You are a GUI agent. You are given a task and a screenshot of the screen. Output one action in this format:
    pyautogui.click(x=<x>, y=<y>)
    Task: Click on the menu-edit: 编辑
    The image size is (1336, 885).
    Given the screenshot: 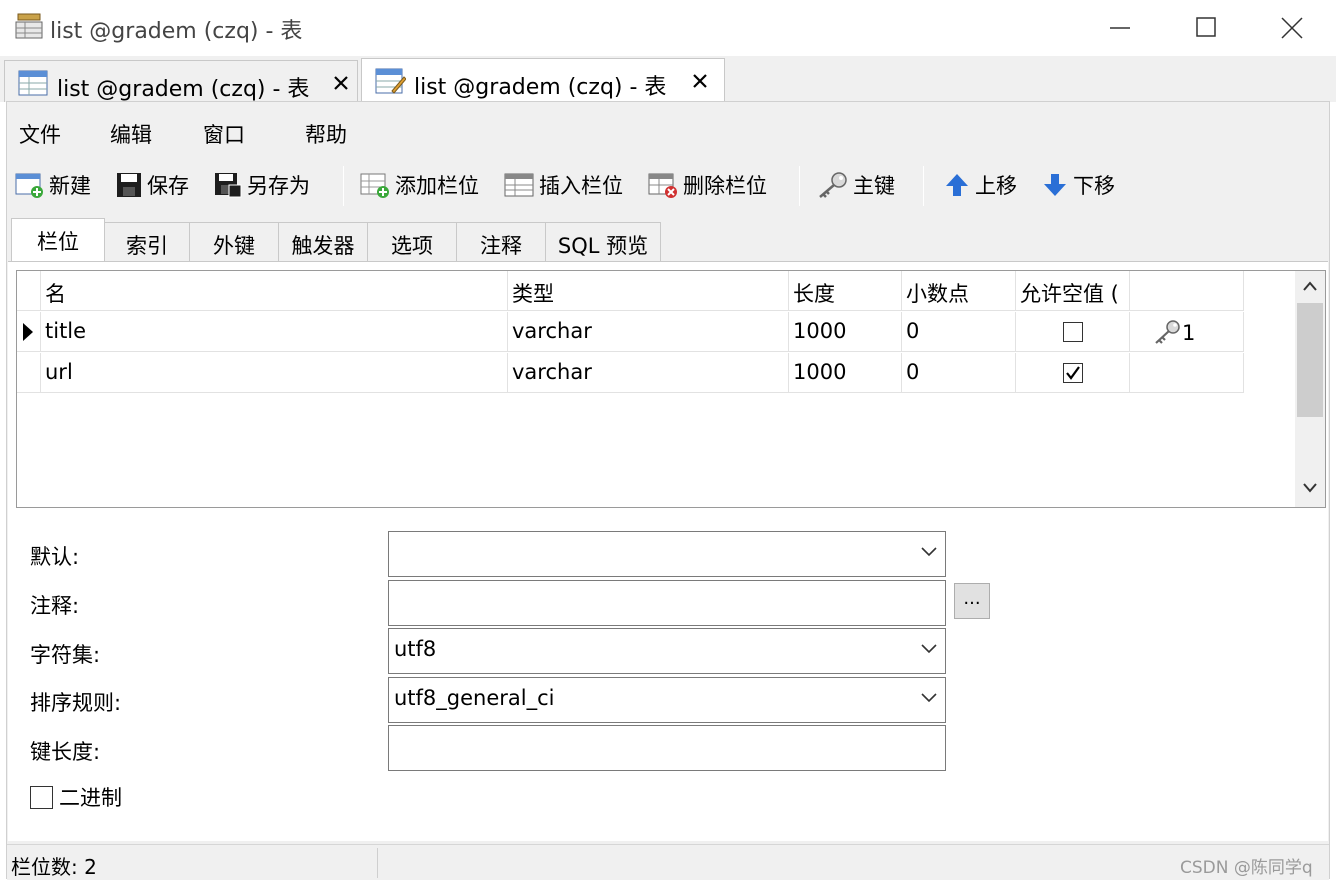 What is the action you would take?
    pyautogui.click(x=131, y=134)
    